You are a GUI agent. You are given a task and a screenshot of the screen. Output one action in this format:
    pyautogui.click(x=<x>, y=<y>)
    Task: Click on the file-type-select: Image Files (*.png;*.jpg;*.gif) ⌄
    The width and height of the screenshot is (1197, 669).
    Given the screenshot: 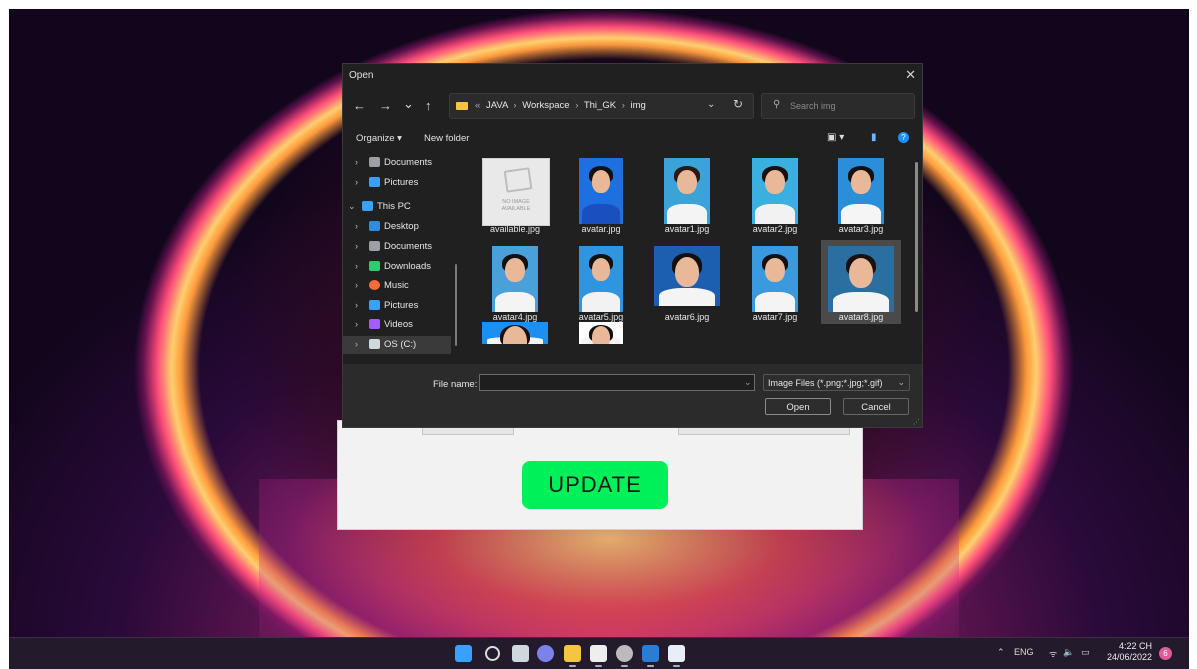 What is the action you would take?
    pyautogui.click(x=836, y=382)
    